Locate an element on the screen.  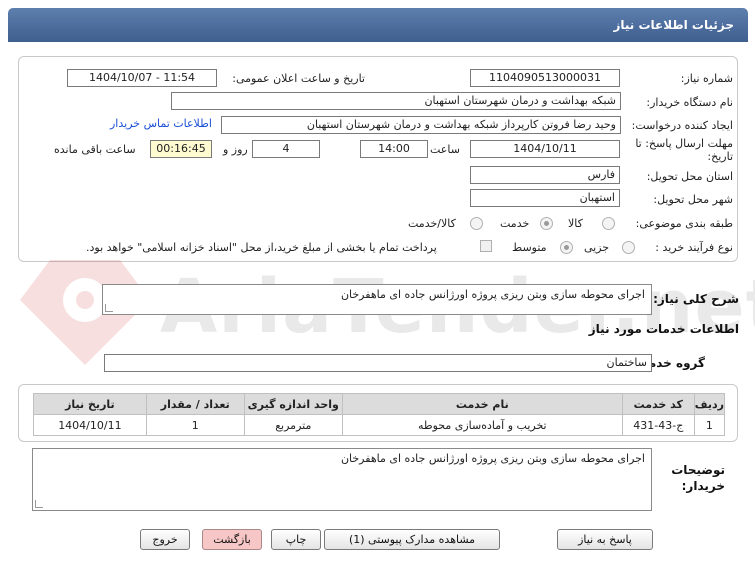
process-option-minor: جزیی is located at coordinates (597, 247).